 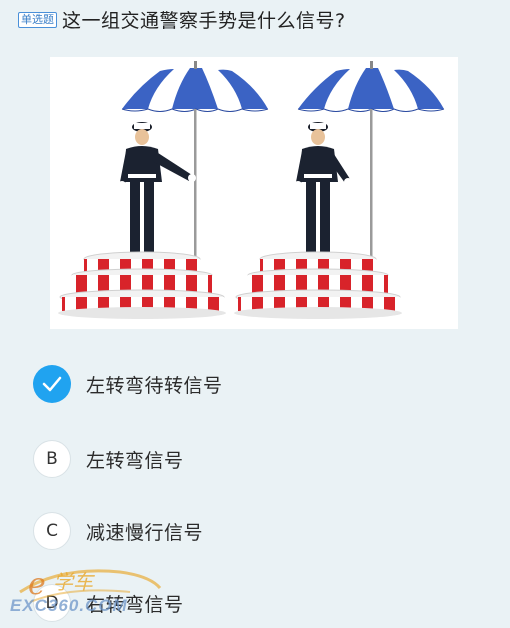 What do you see at coordinates (253, 531) in the screenshot?
I see `option-c: C 减速慢行信号` at bounding box center [253, 531].